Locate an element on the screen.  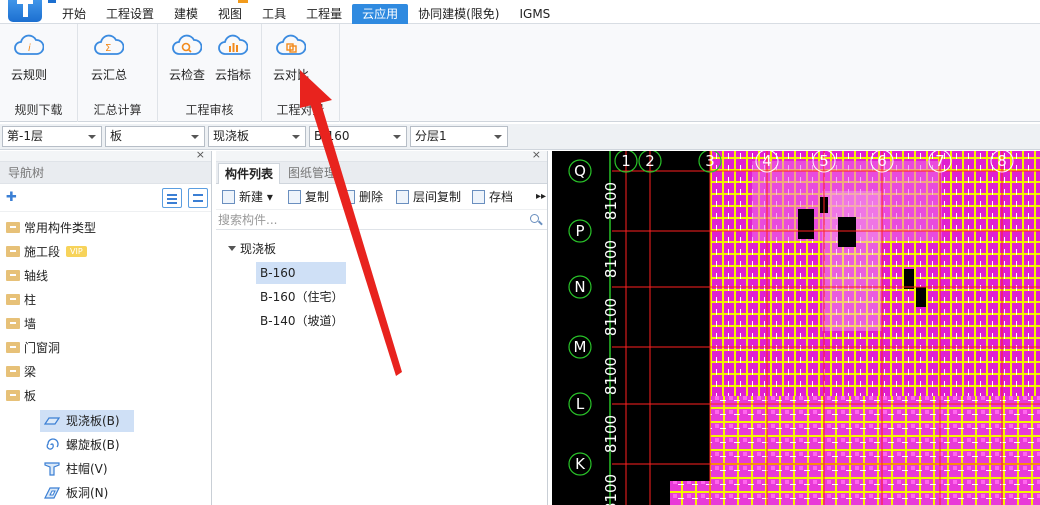
nav-subitem-cast-slab: 现浇板(B) is located at coordinates (87, 421).